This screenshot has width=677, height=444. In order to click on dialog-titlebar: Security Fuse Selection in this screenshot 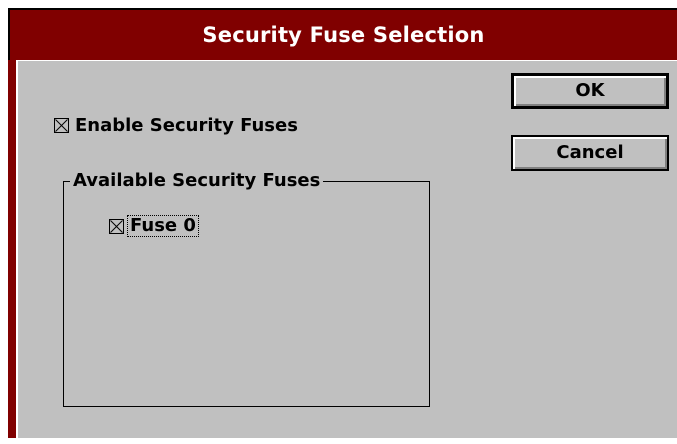, I will do `click(342, 34)`.